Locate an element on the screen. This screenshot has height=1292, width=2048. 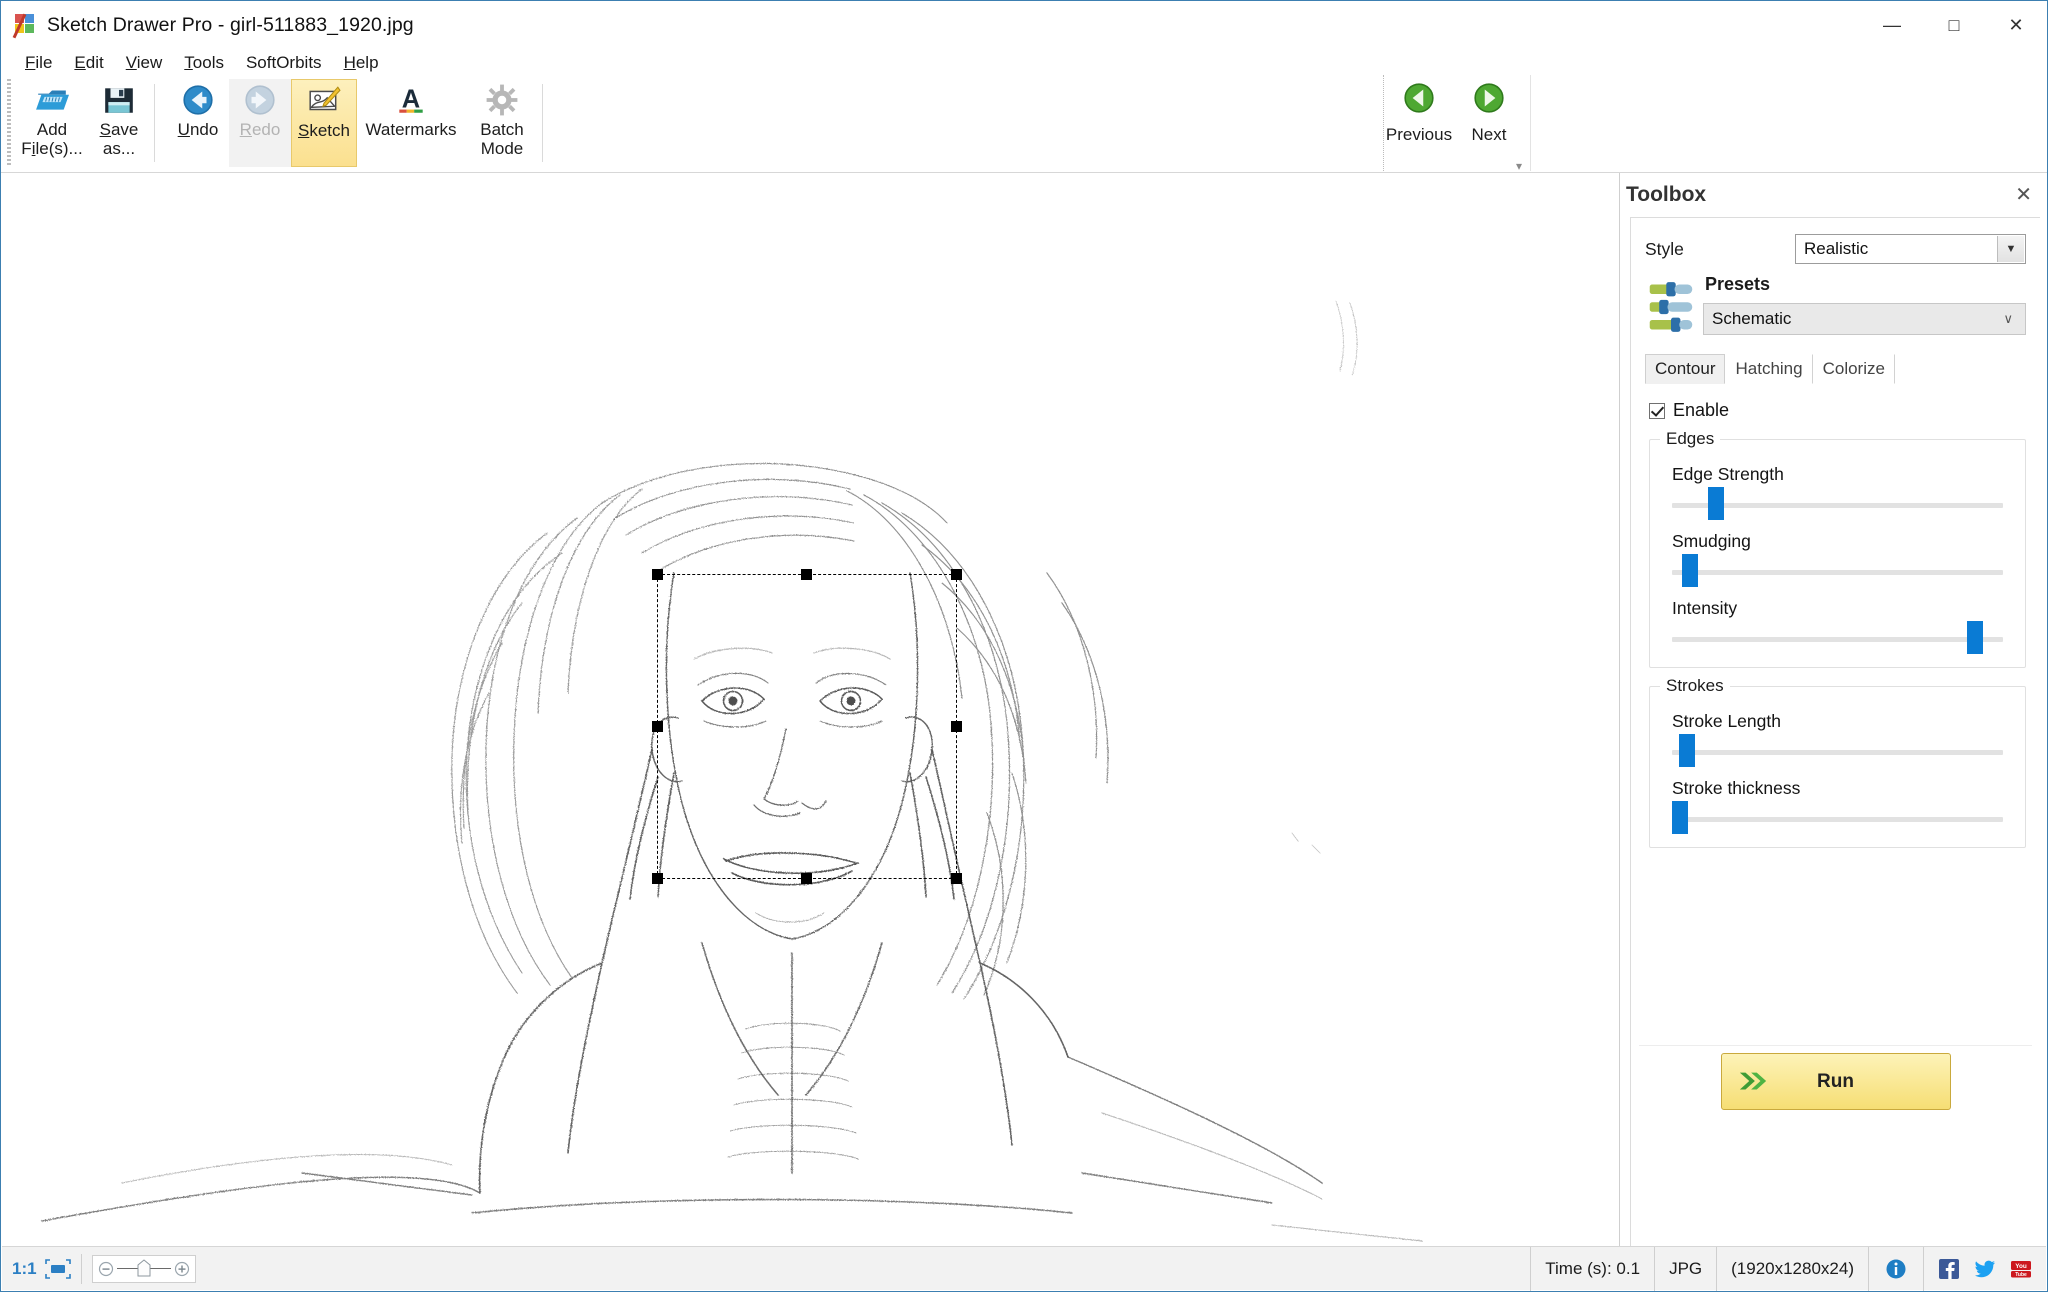
intensity-thumb is located at coordinates (1974, 637).